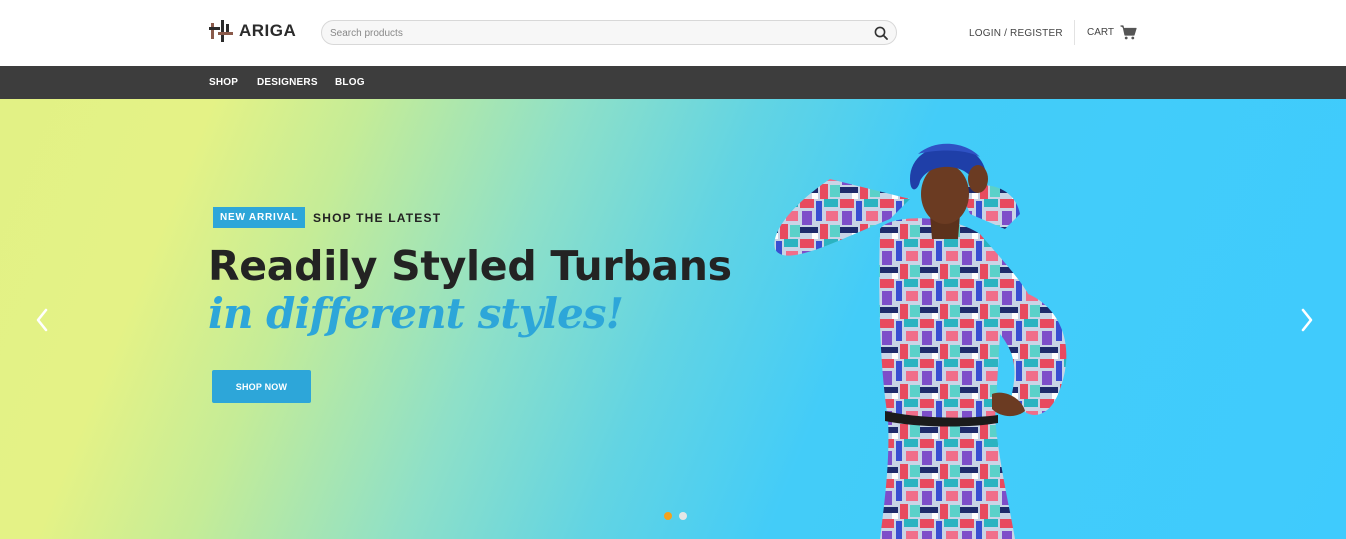 The width and height of the screenshot is (1346, 539). Describe the element at coordinates (470, 266) in the screenshot. I see `hero-headline: Readily Styled Turbans` at that location.